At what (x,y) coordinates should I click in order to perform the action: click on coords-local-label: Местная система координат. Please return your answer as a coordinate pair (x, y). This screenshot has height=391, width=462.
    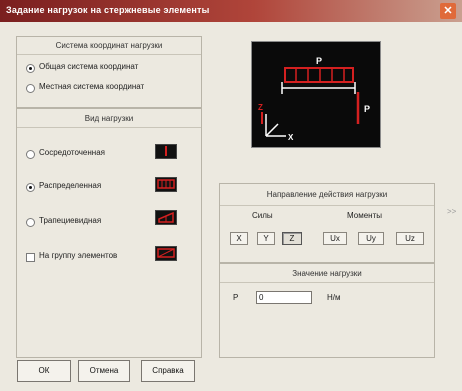
    Looking at the image, I should click on (91, 86).